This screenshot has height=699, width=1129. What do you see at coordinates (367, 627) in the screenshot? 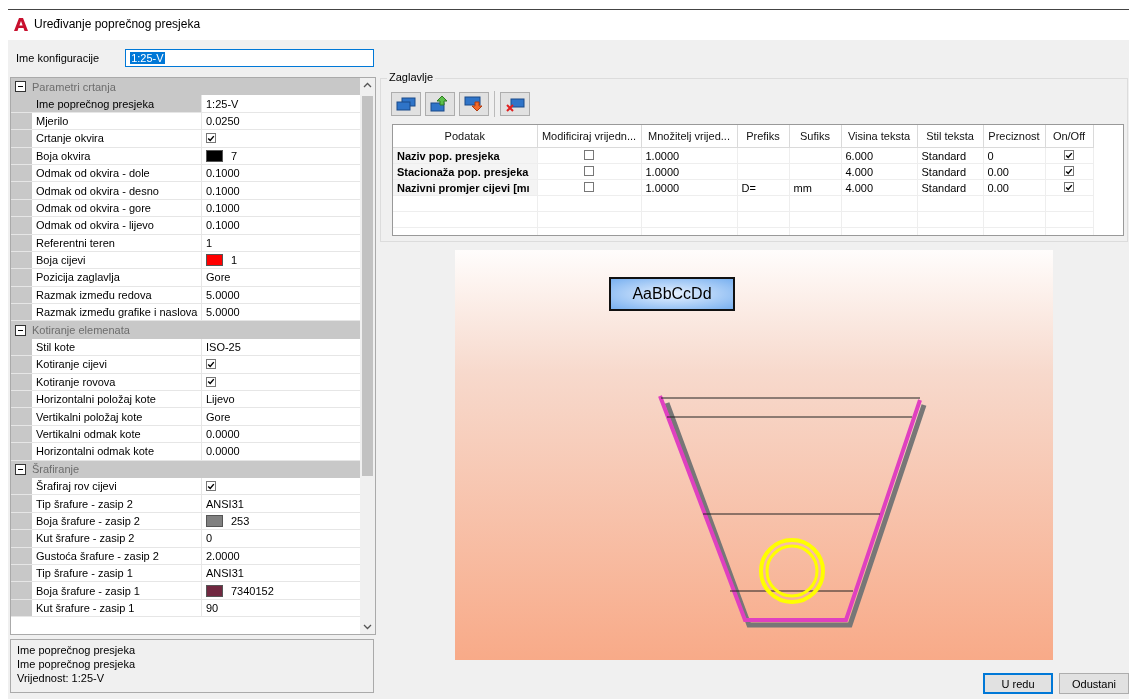
I see `scroll-down-icon` at bounding box center [367, 627].